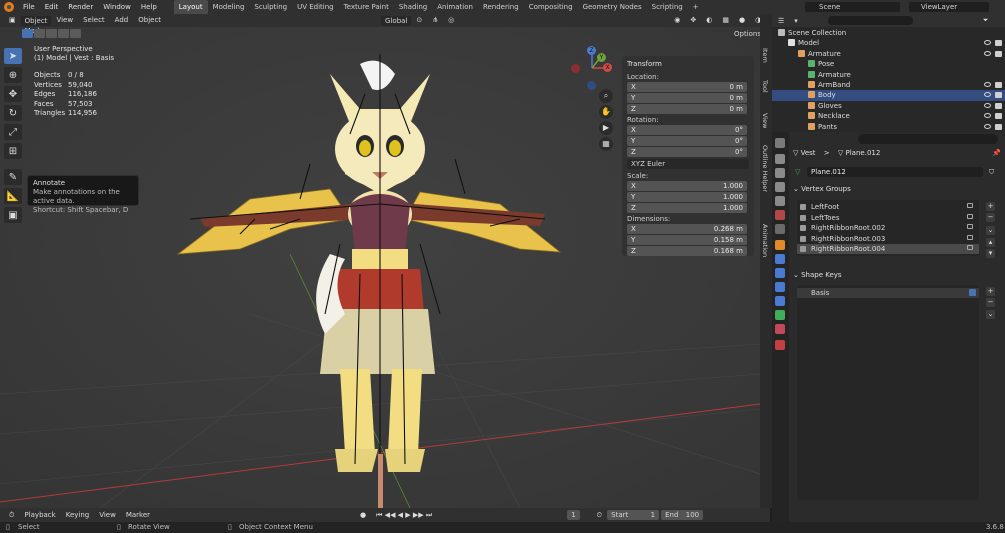  Describe the element at coordinates (270, 7) in the screenshot. I see `tab-sculpting: Sculpting` at that location.